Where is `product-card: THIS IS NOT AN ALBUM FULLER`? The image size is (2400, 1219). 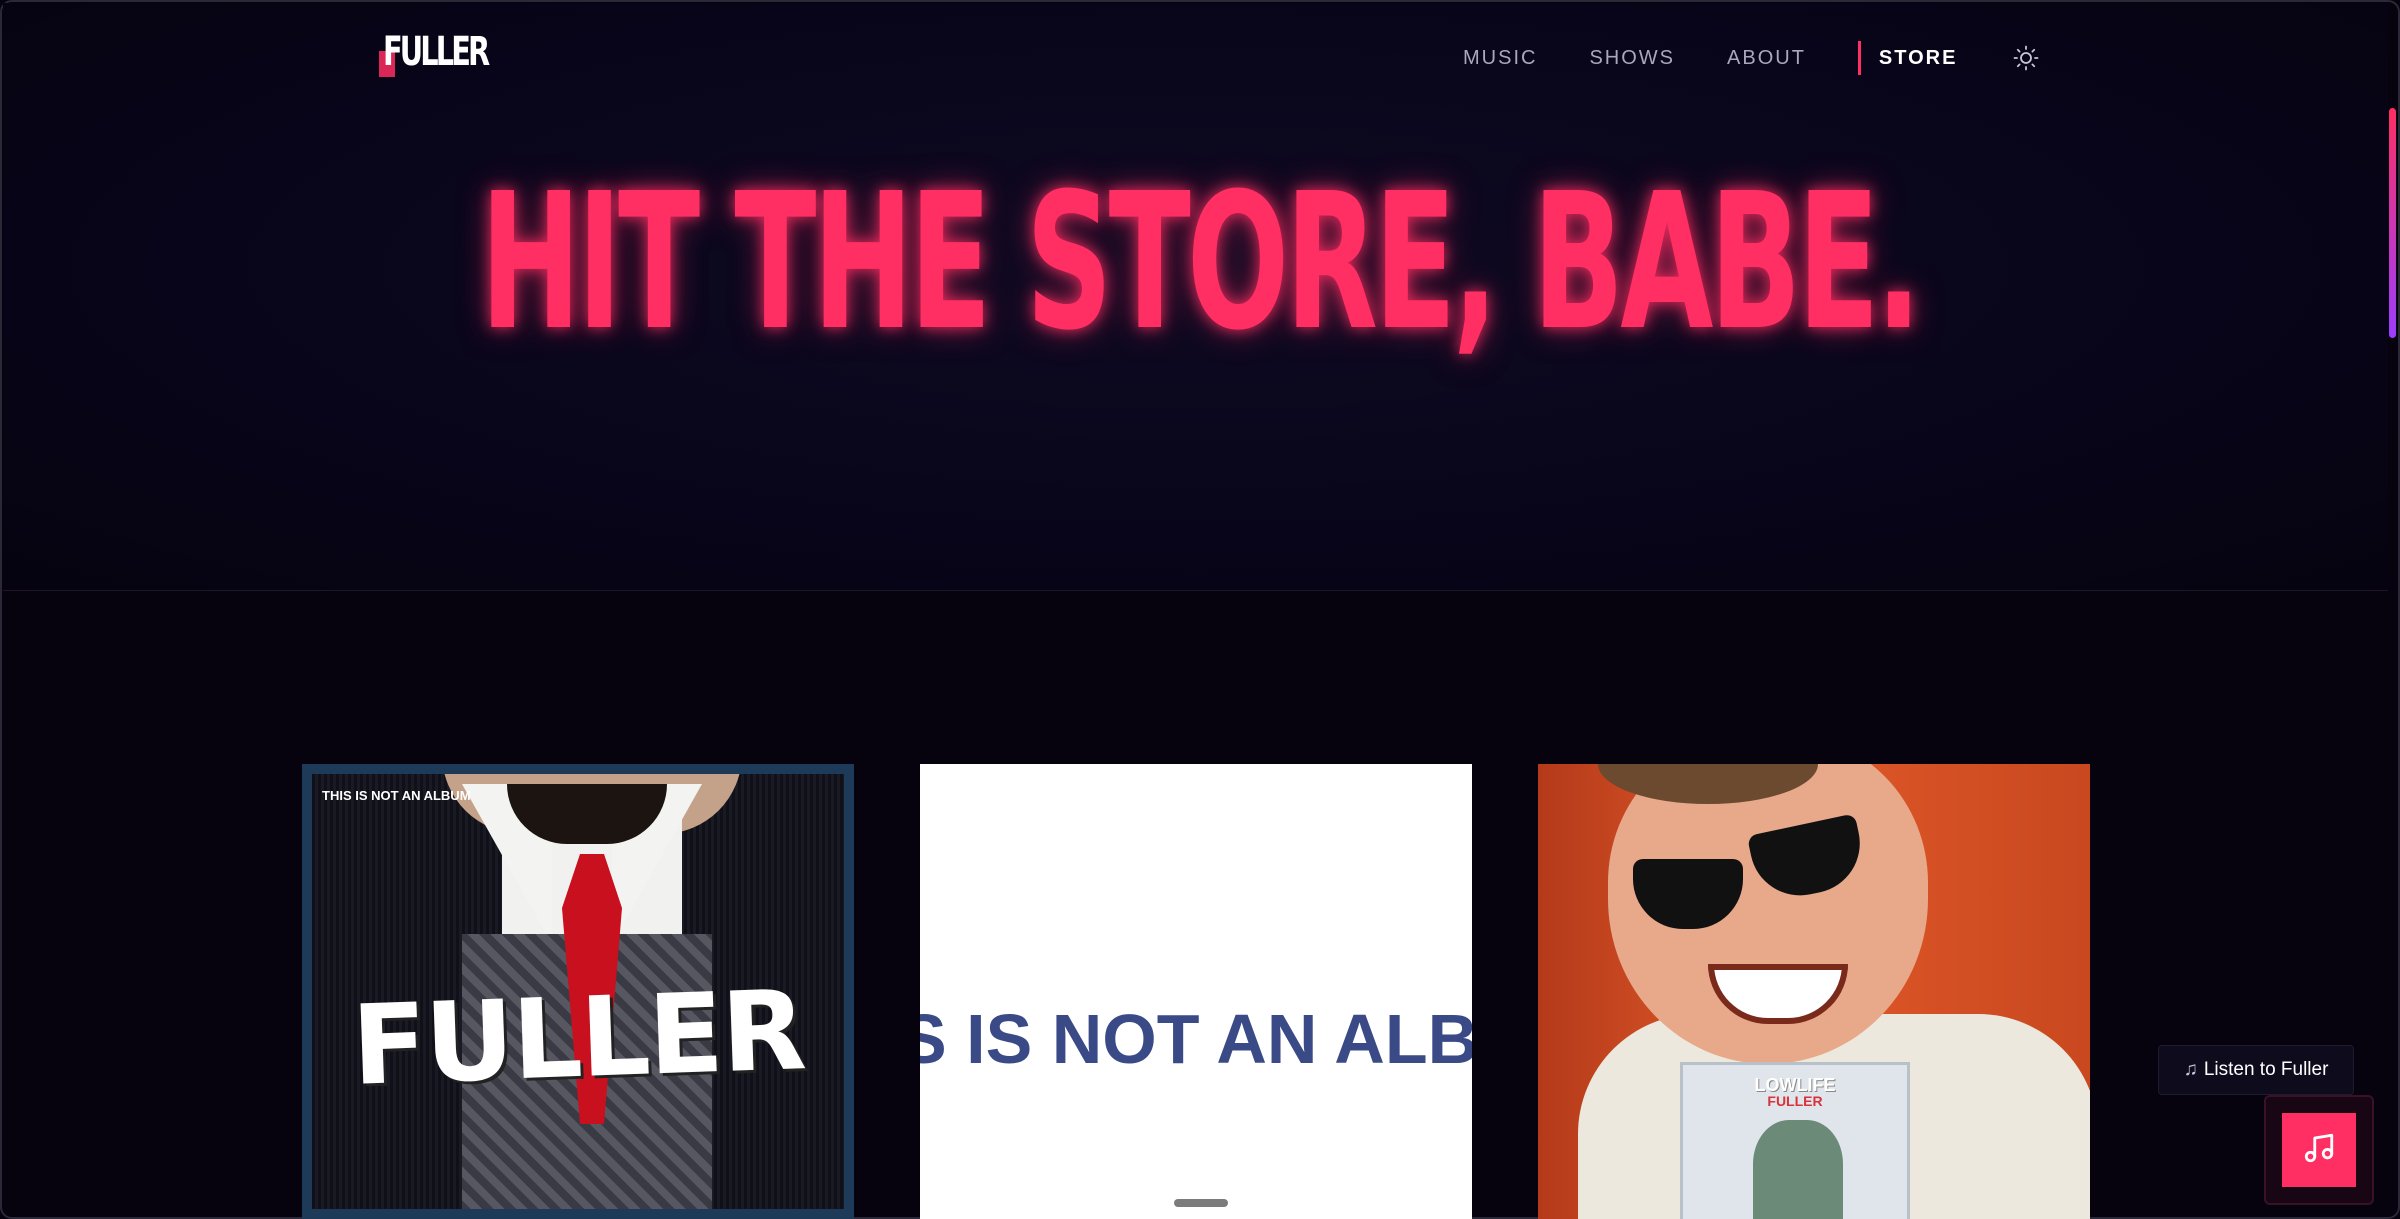 product-card: THIS IS NOT AN ALBUM FULLER is located at coordinates (578, 991).